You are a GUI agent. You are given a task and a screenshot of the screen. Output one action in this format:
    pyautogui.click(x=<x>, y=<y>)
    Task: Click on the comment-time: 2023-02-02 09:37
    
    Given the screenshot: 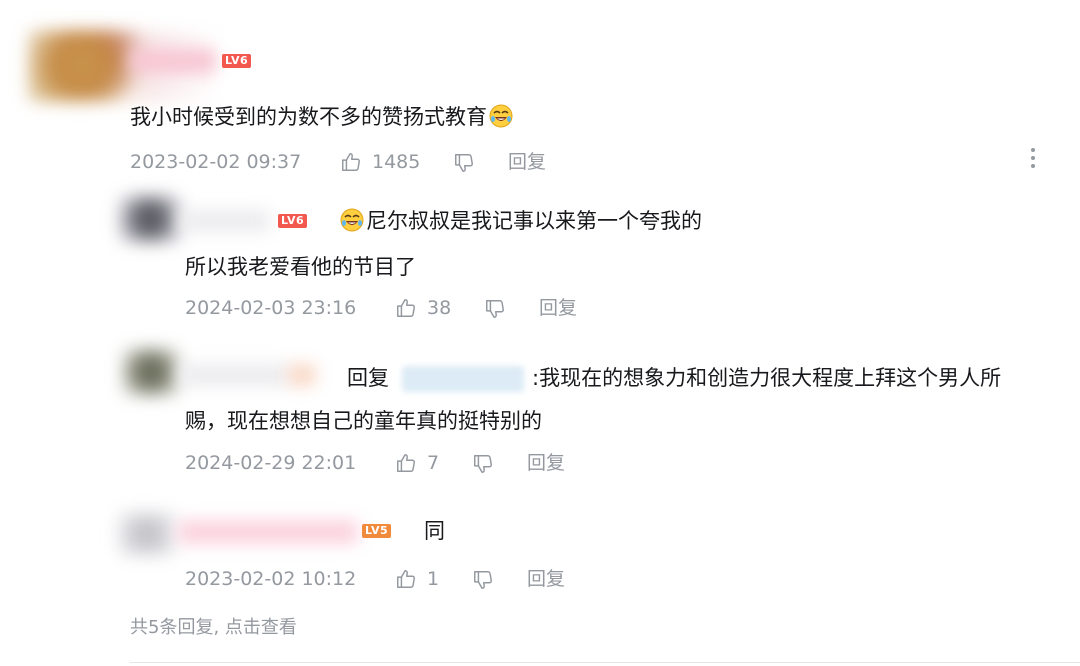 What is the action you would take?
    pyautogui.click(x=216, y=162)
    